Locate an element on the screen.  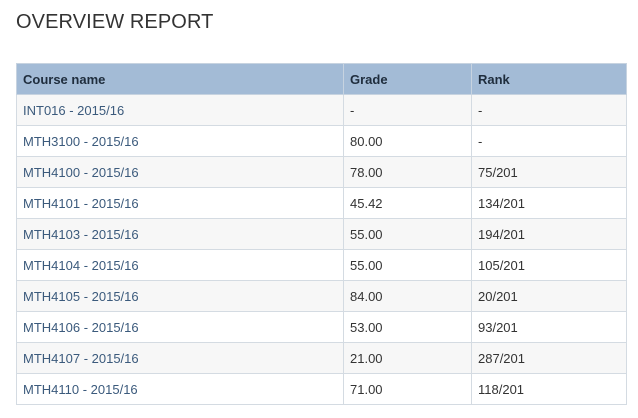
rank-cell: 134/201 is located at coordinates (549, 203).